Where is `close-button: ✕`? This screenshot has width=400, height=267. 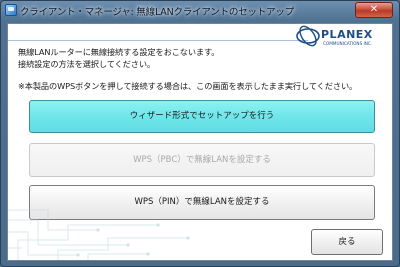
close-button: ✕ is located at coordinates (374, 10).